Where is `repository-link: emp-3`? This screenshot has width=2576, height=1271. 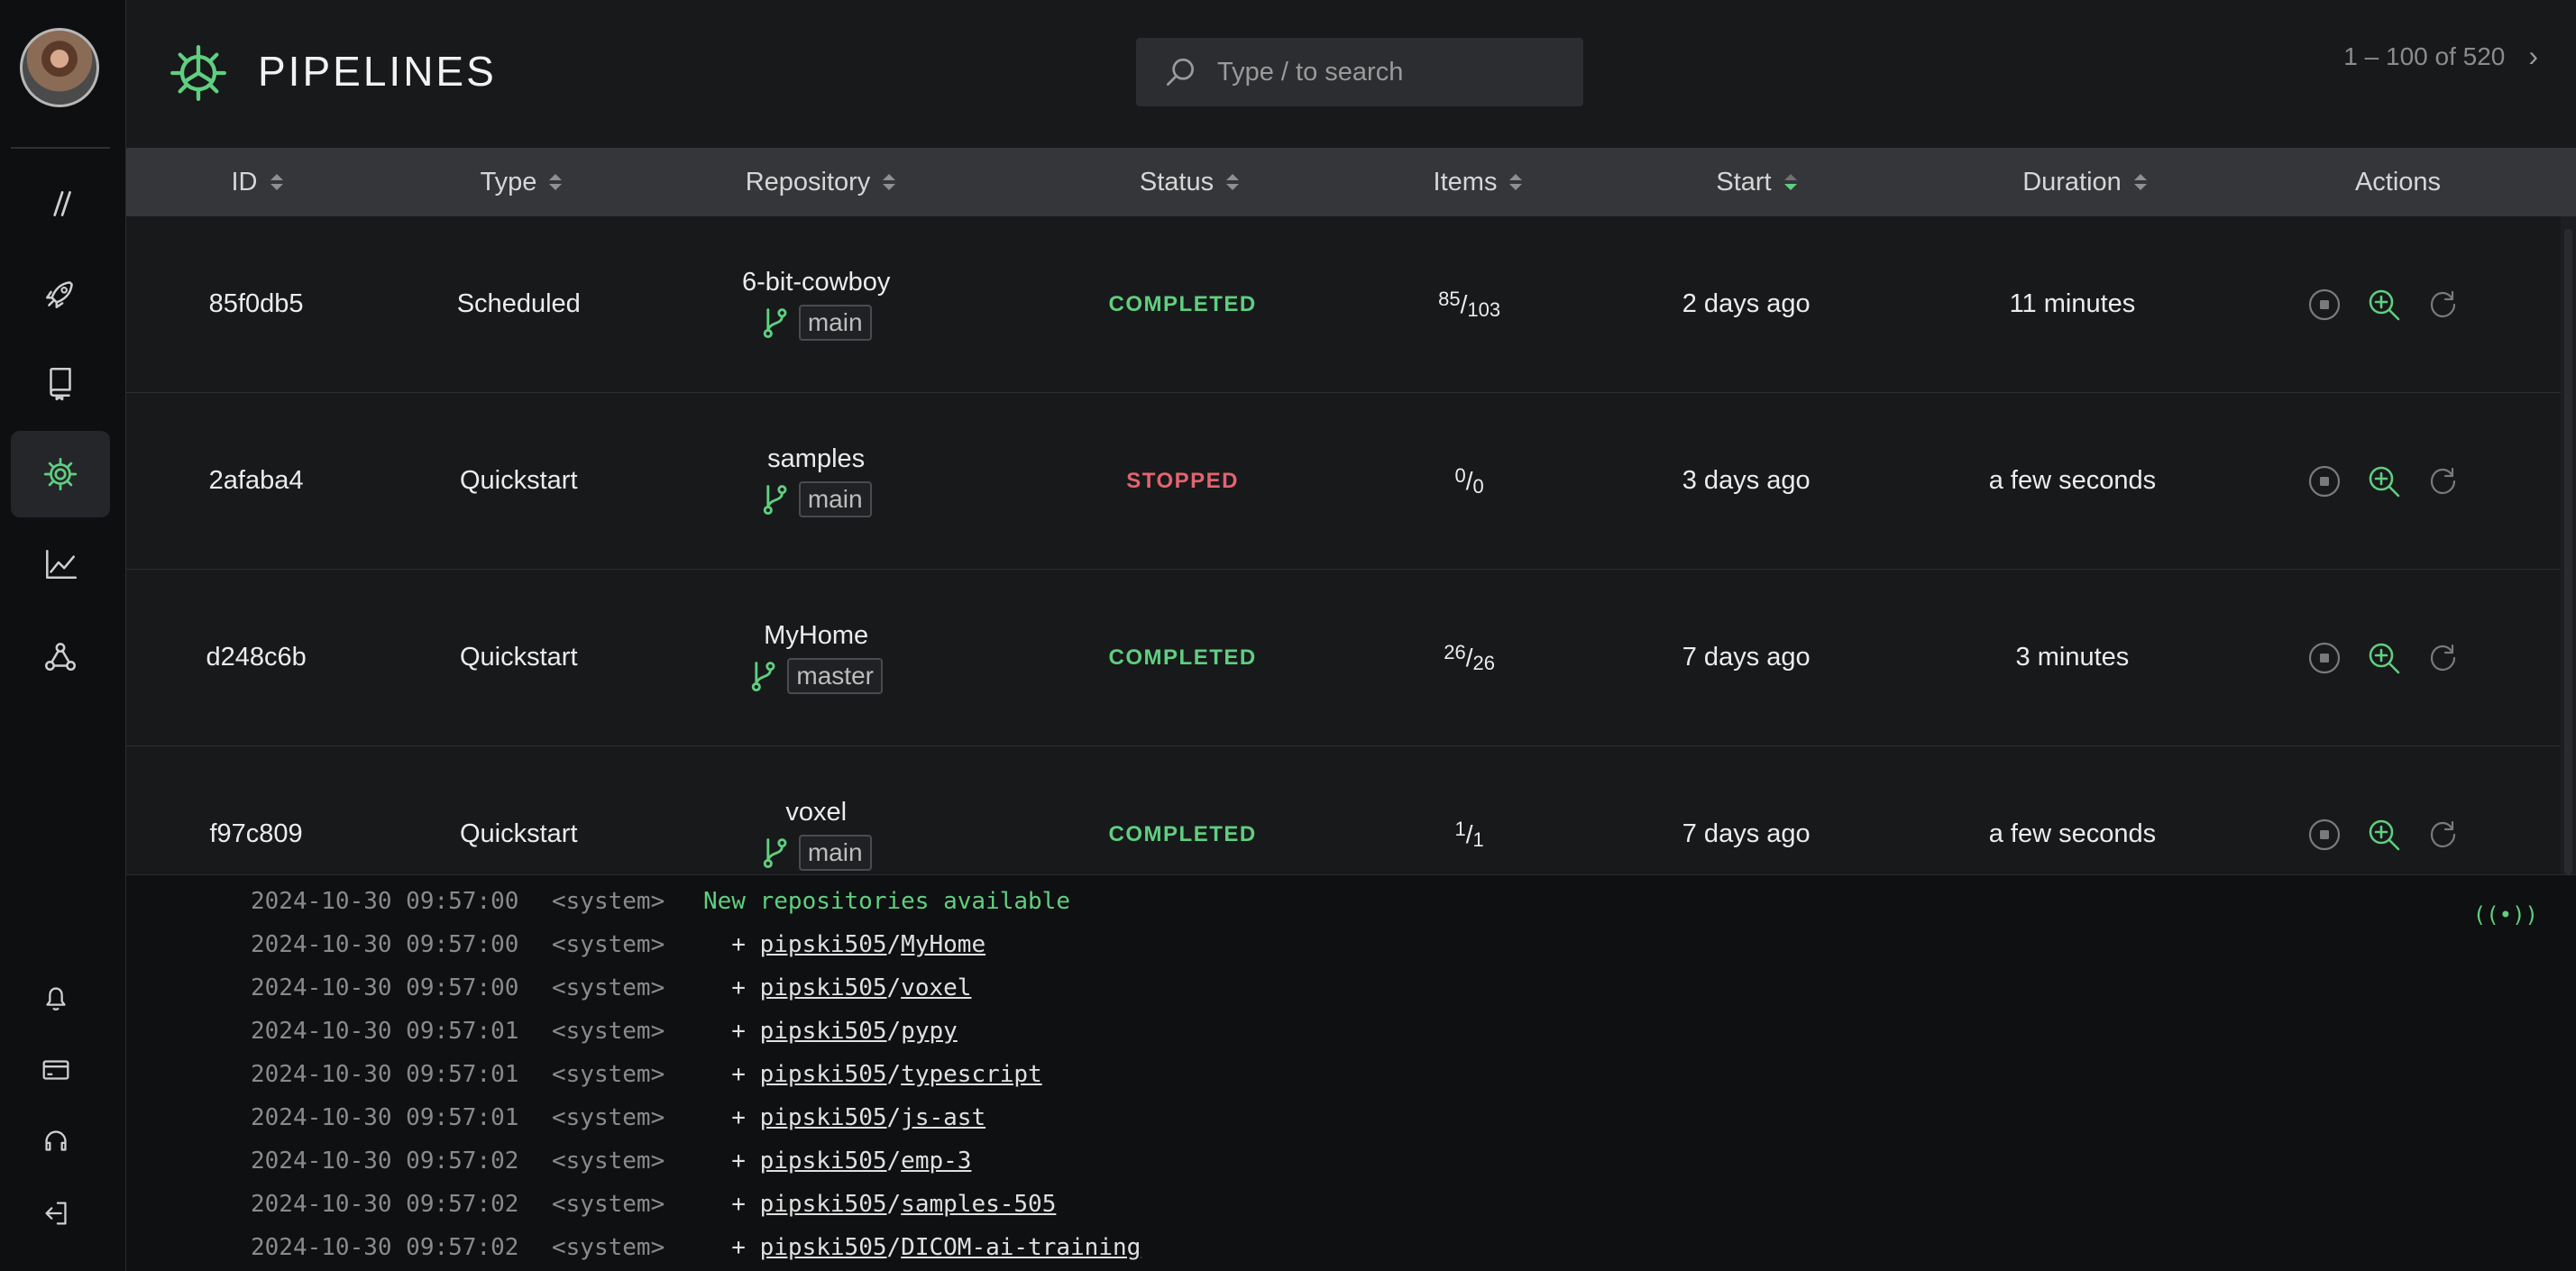 repository-link: emp-3 is located at coordinates (936, 1161).